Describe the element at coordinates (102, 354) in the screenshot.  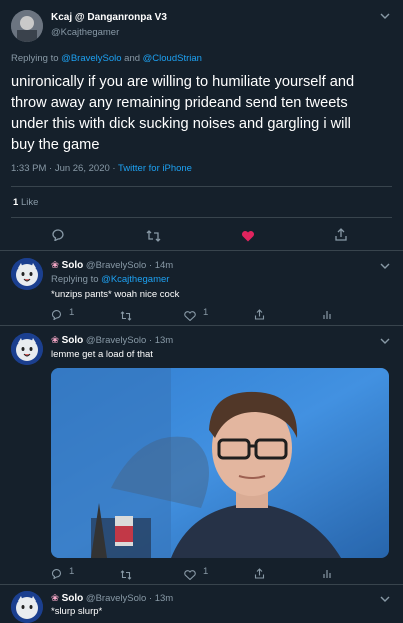
I see `reply-text: lemme get a load of that` at that location.